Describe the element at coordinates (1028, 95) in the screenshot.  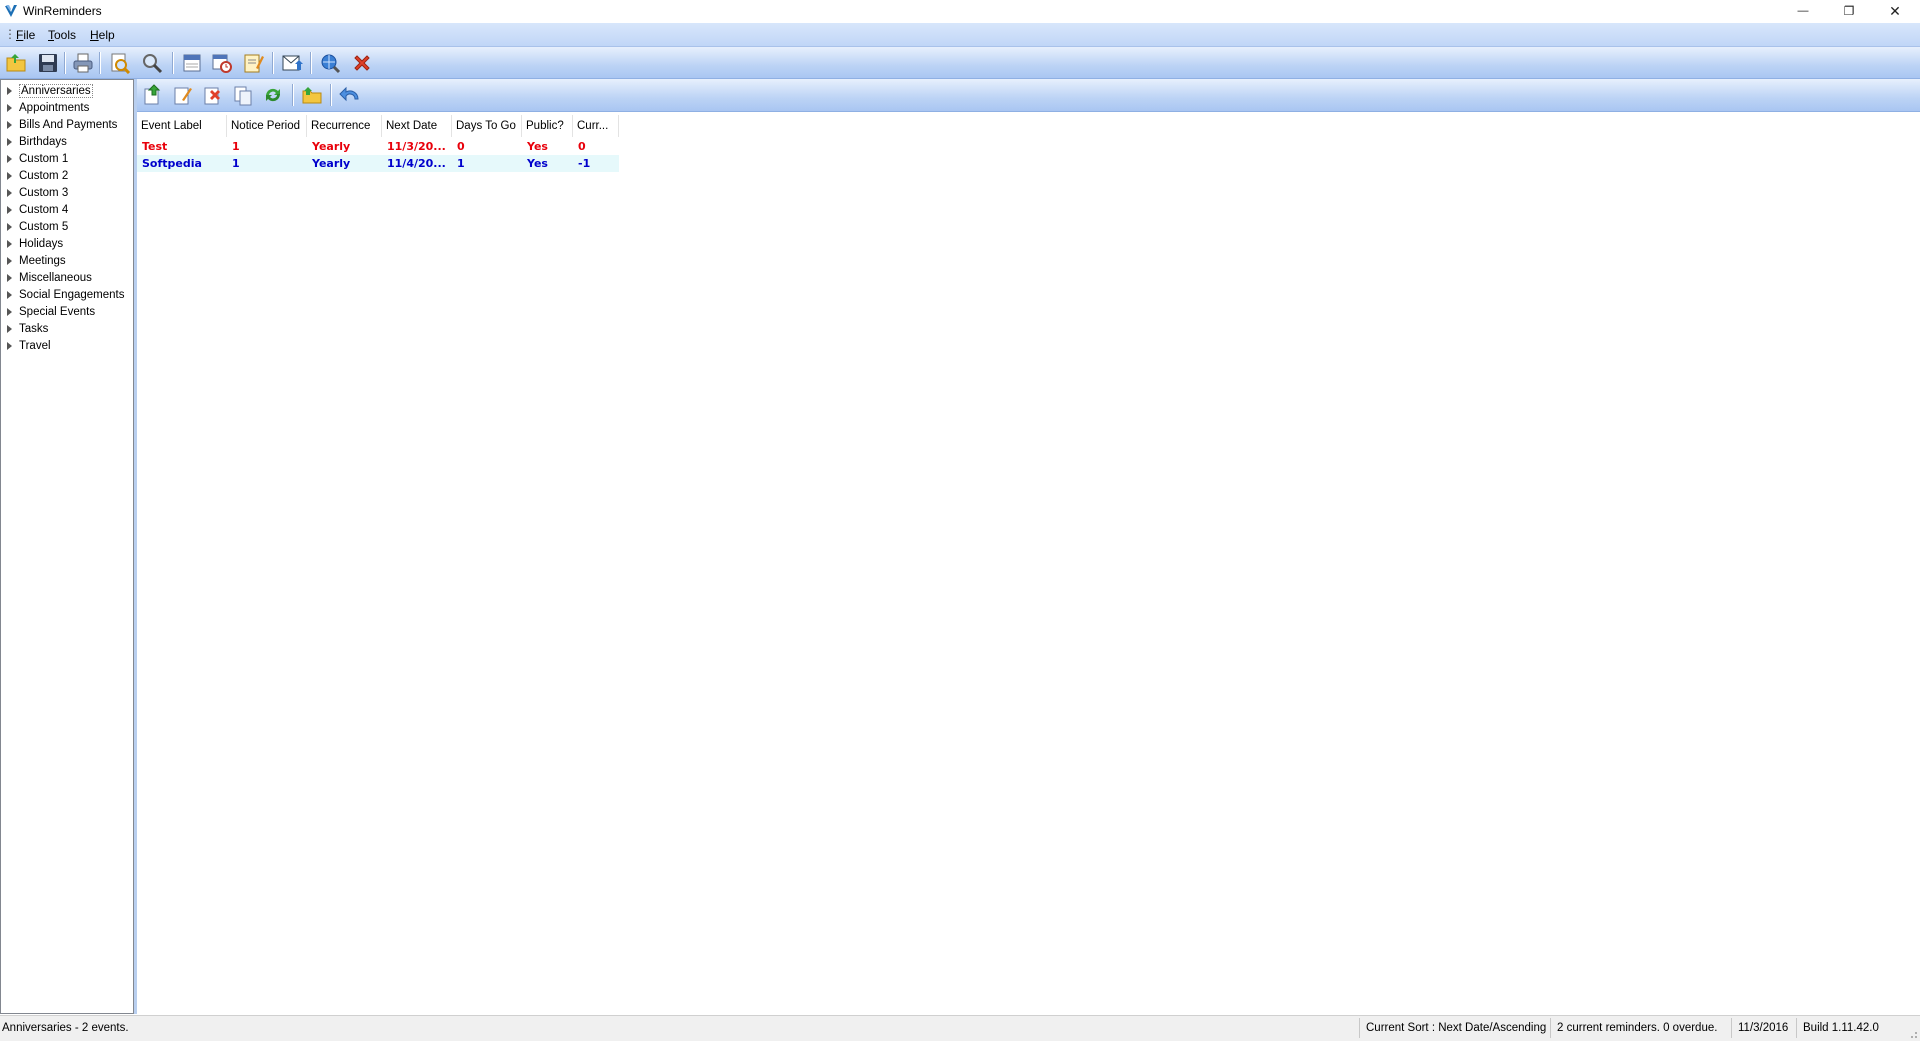
I see `event-toolbar` at that location.